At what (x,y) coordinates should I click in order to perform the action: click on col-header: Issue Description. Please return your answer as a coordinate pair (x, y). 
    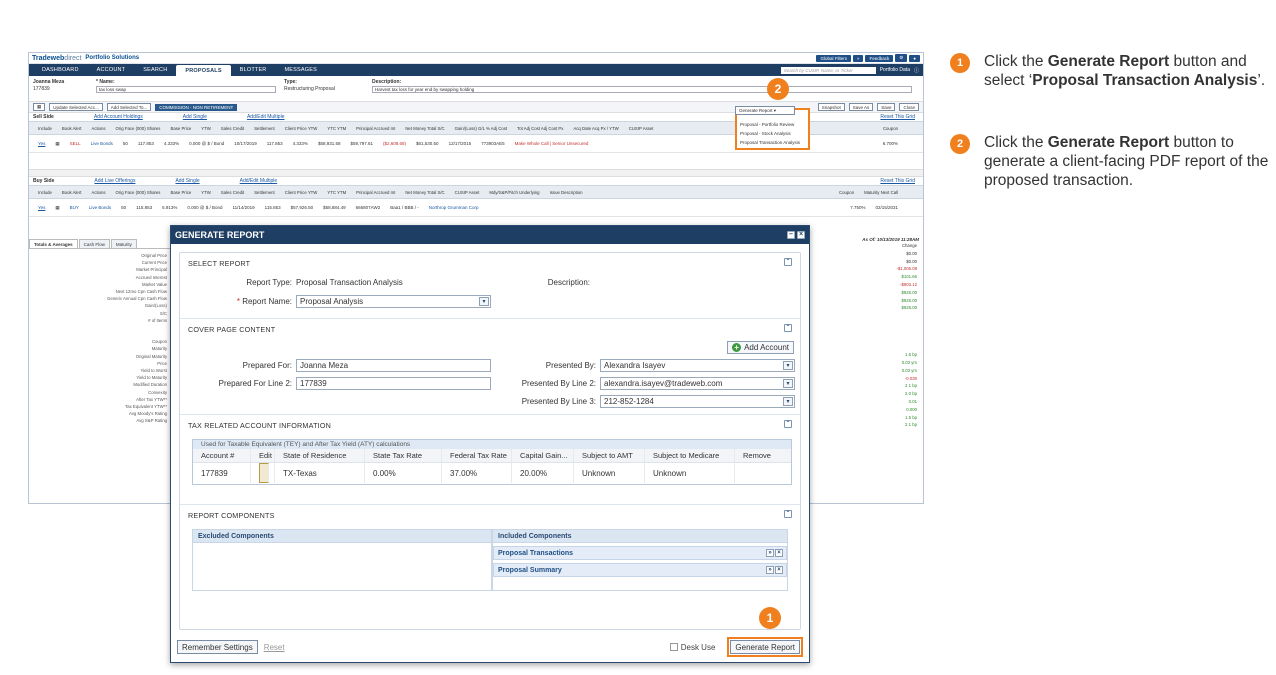
    Looking at the image, I should click on (566, 192).